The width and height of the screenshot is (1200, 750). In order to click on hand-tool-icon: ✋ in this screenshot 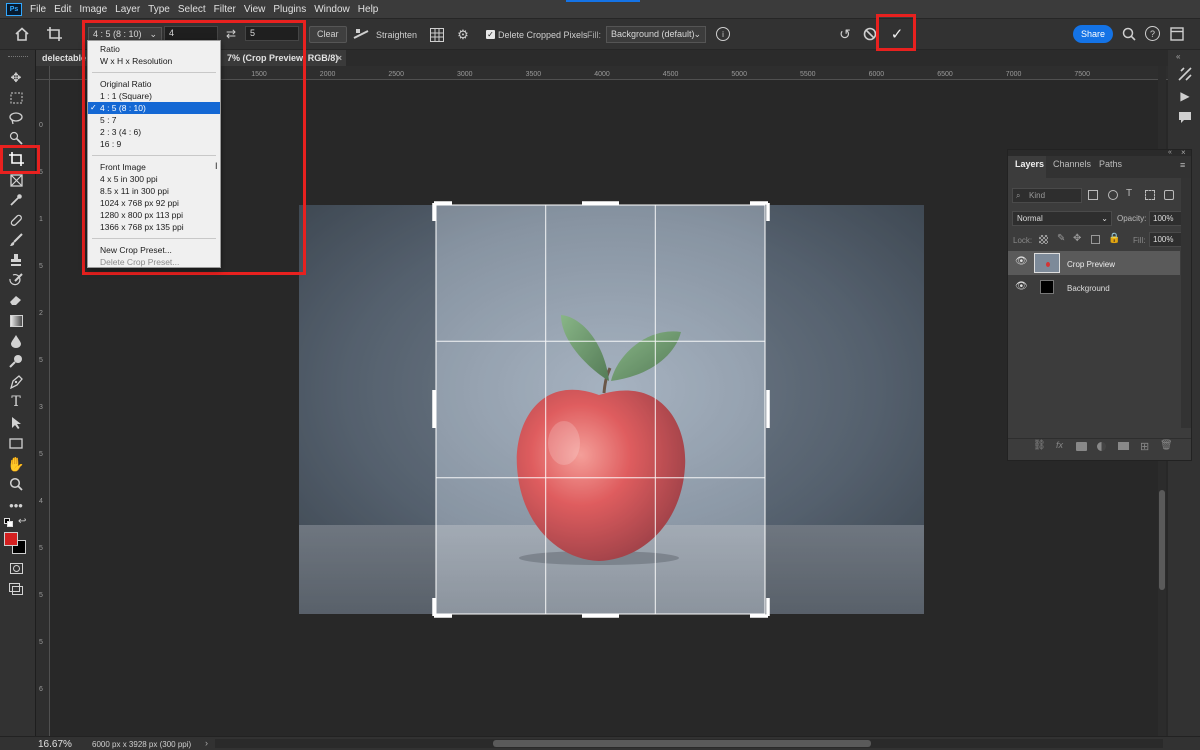, I will do `click(16, 464)`.